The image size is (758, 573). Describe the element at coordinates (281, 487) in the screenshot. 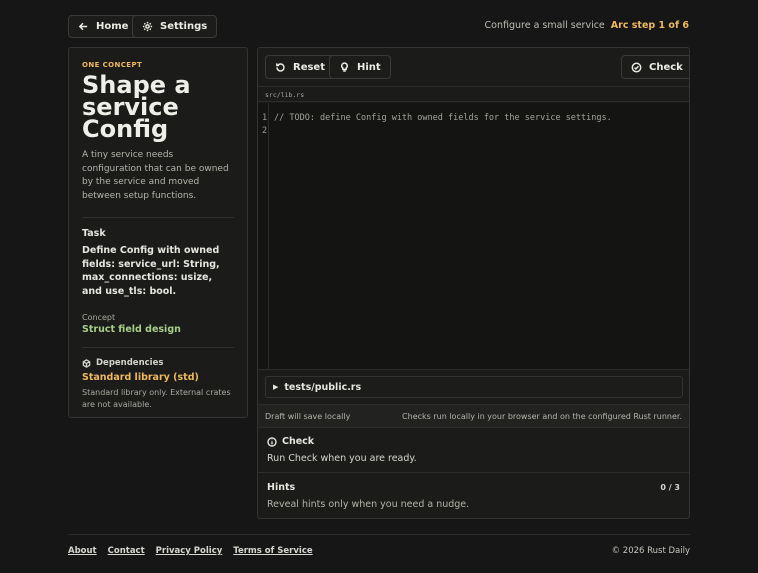

I see `hints-title: Hints` at that location.